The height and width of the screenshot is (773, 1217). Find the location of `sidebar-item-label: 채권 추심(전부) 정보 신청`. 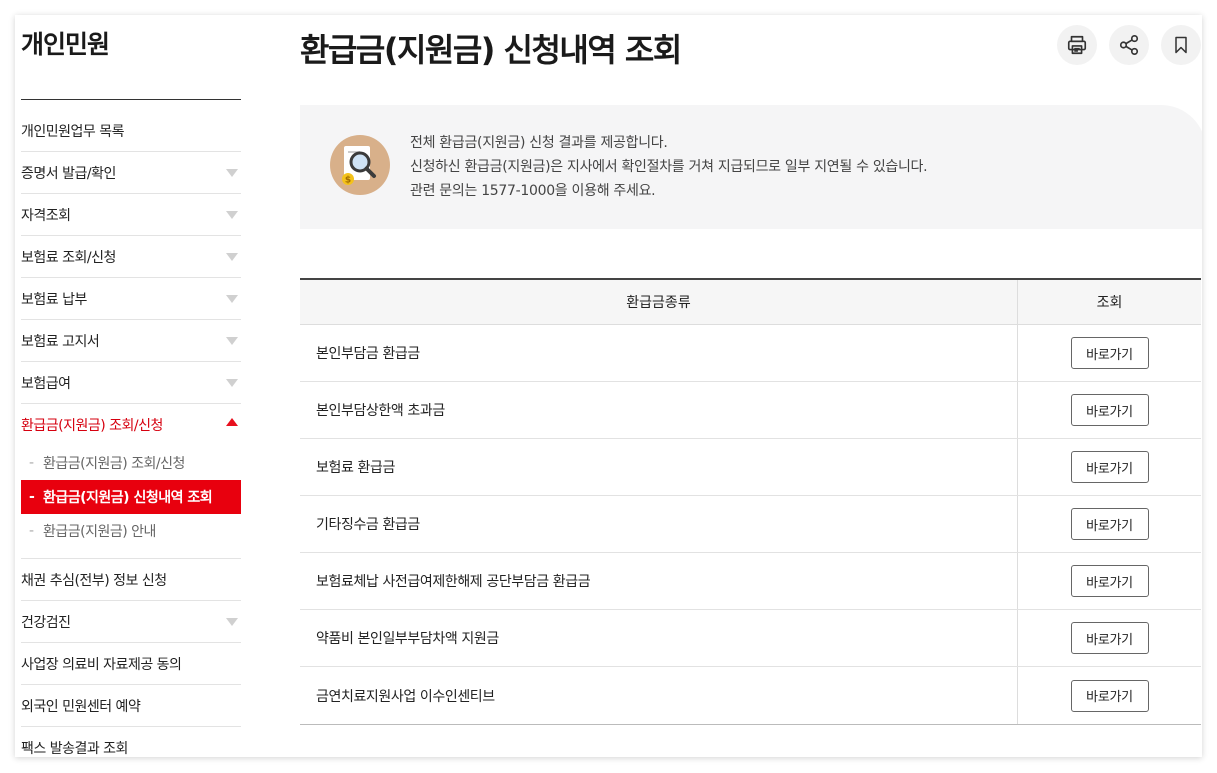

sidebar-item-label: 채권 추심(전부) 정보 신청 is located at coordinates (94, 580).